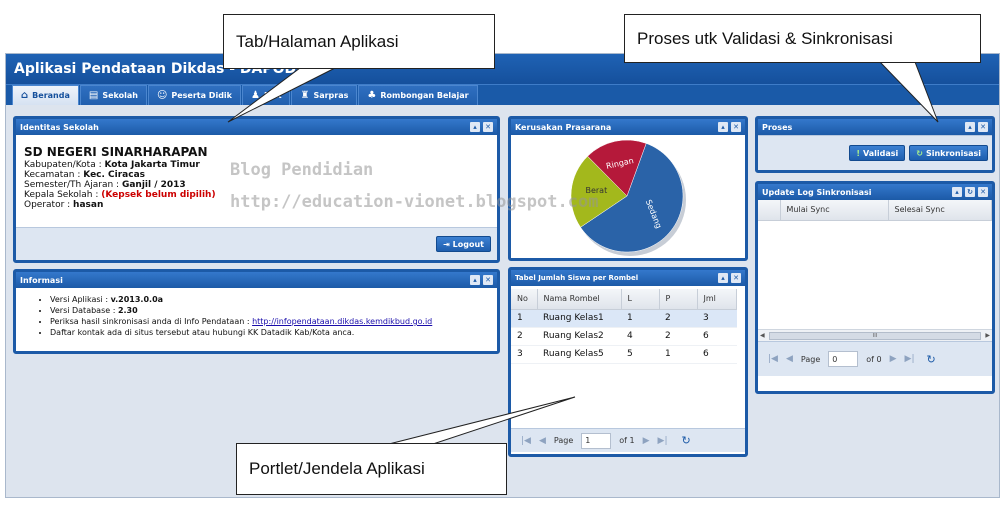 The height and width of the screenshot is (520, 1002). I want to click on tab-ptk: ♟ PTK, so click(266, 95).